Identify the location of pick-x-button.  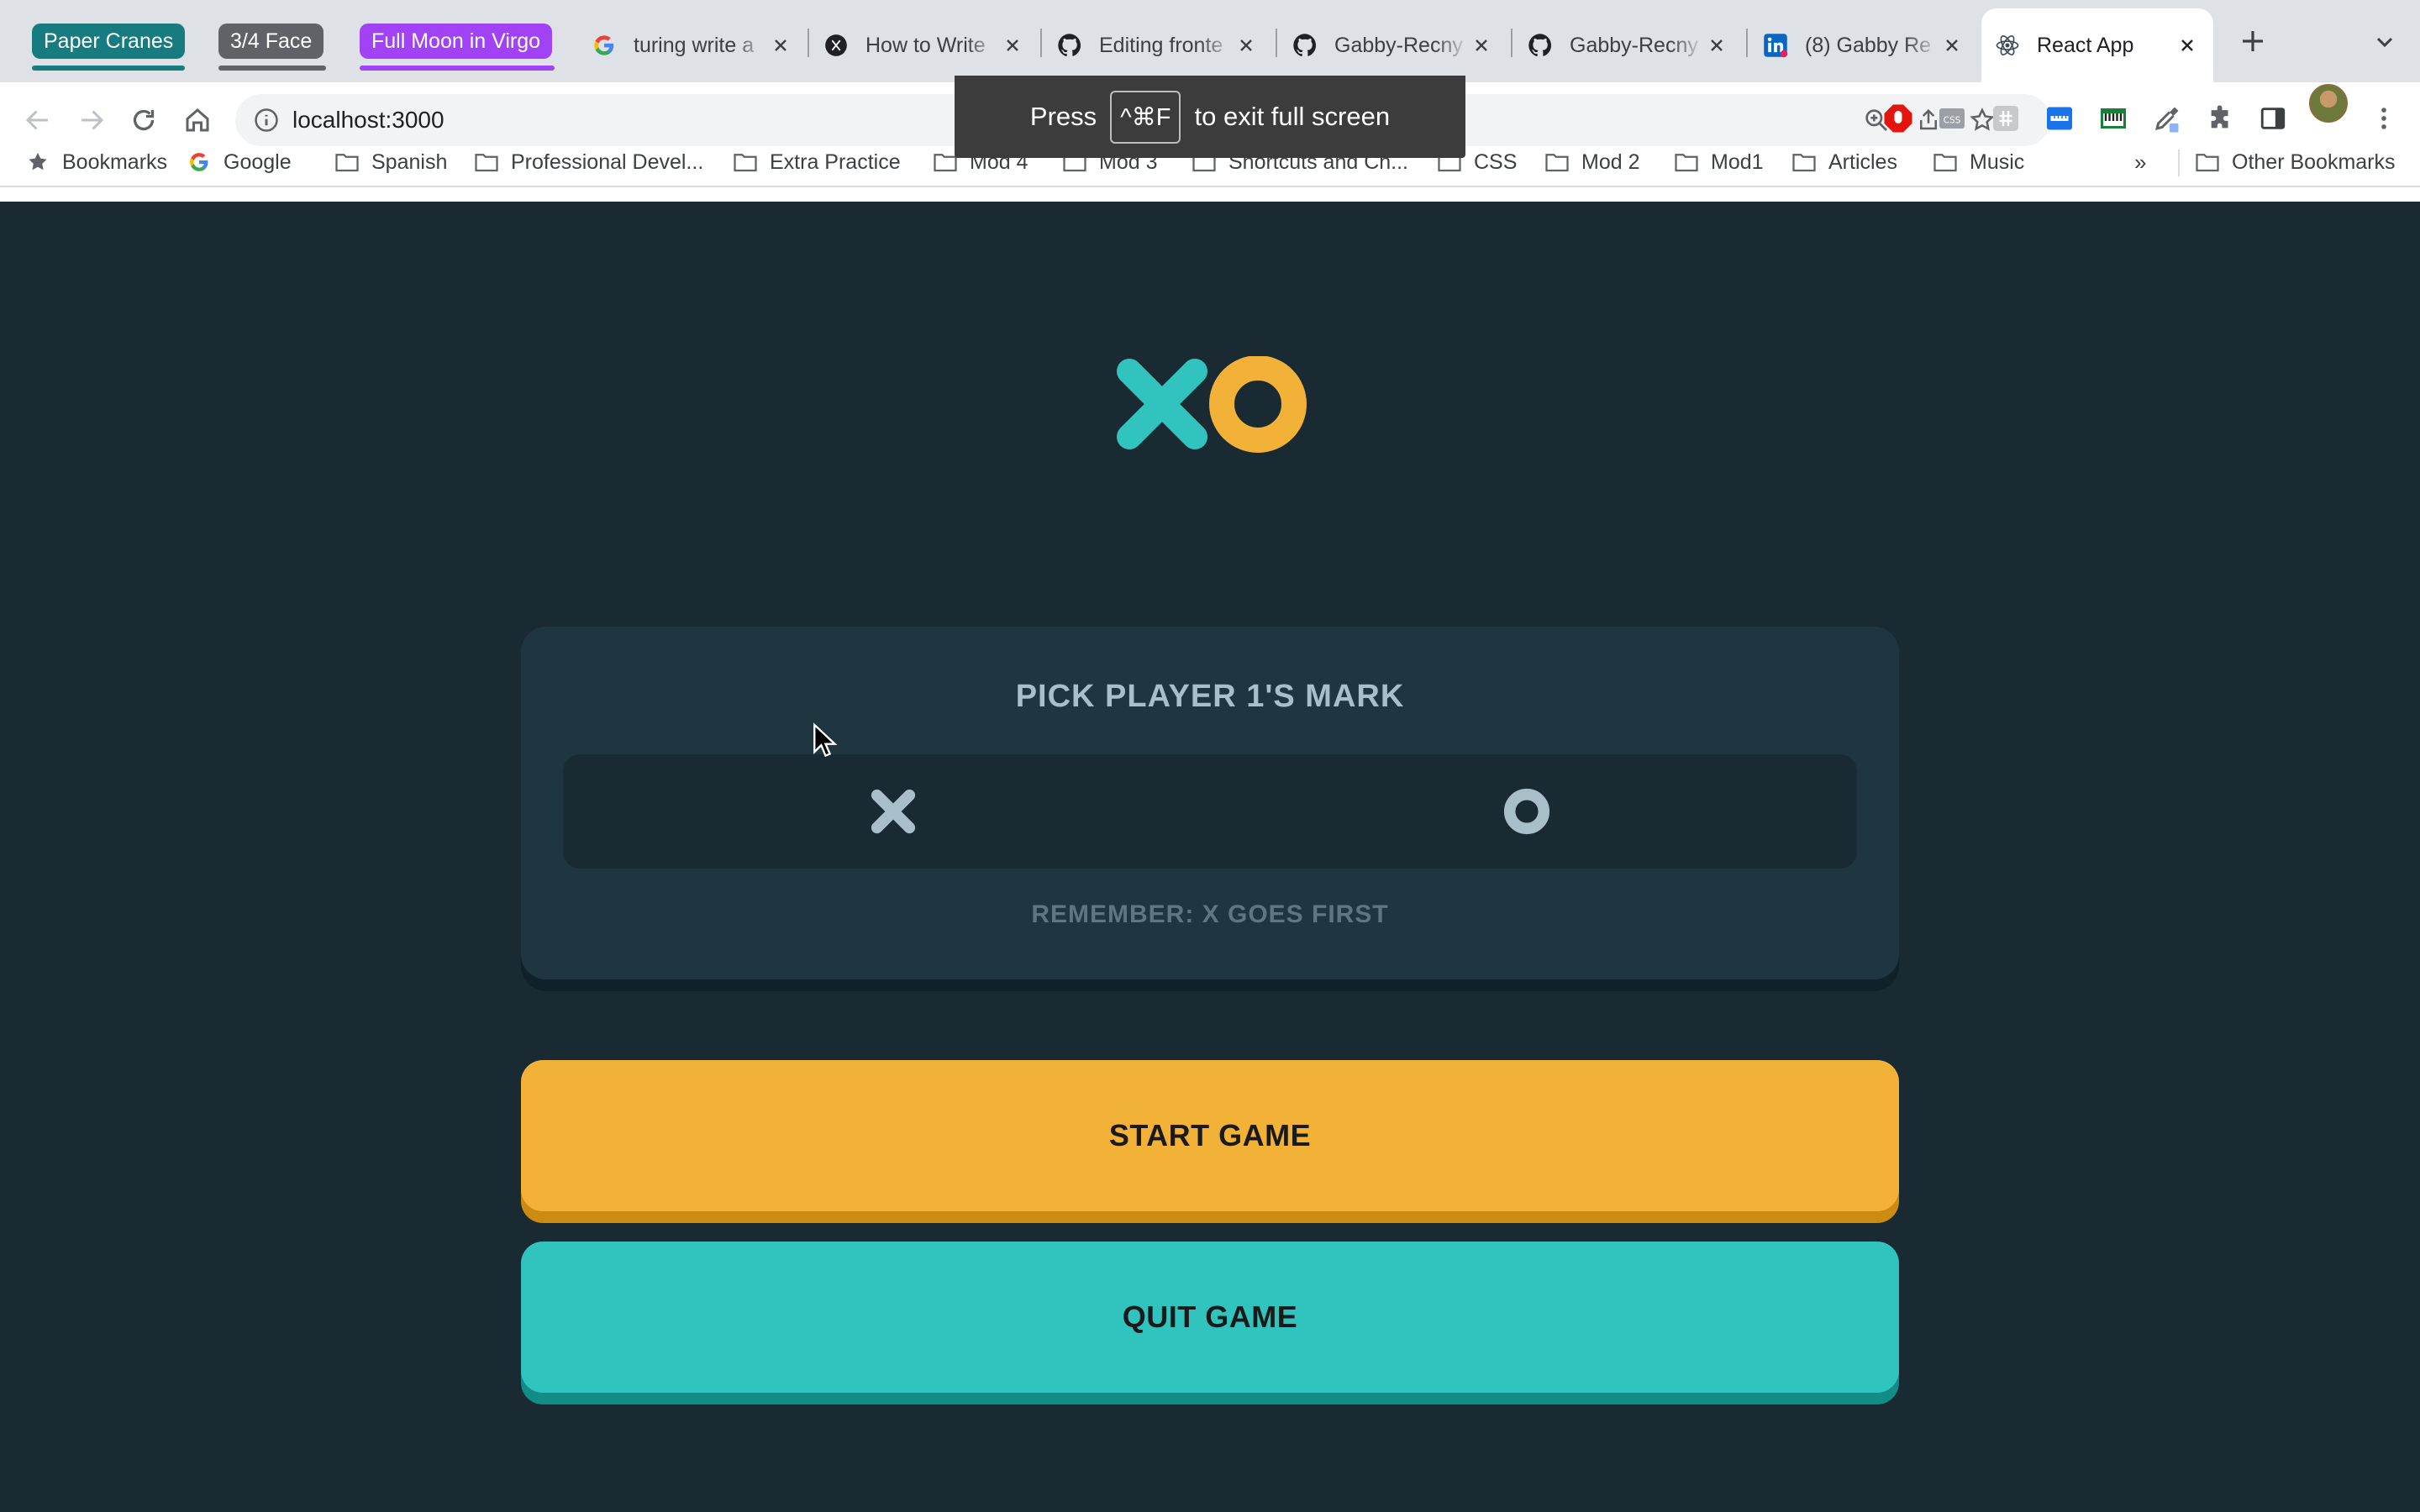
(893, 811).